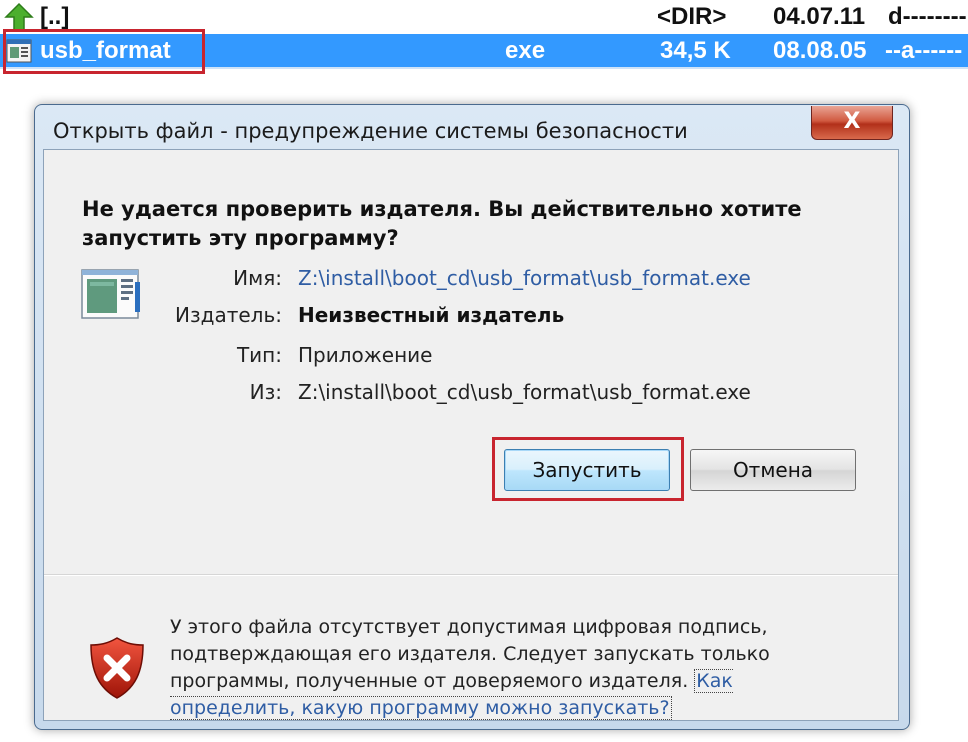 This screenshot has height=742, width=968. I want to click on file-attributes: d--------, so click(927, 16).